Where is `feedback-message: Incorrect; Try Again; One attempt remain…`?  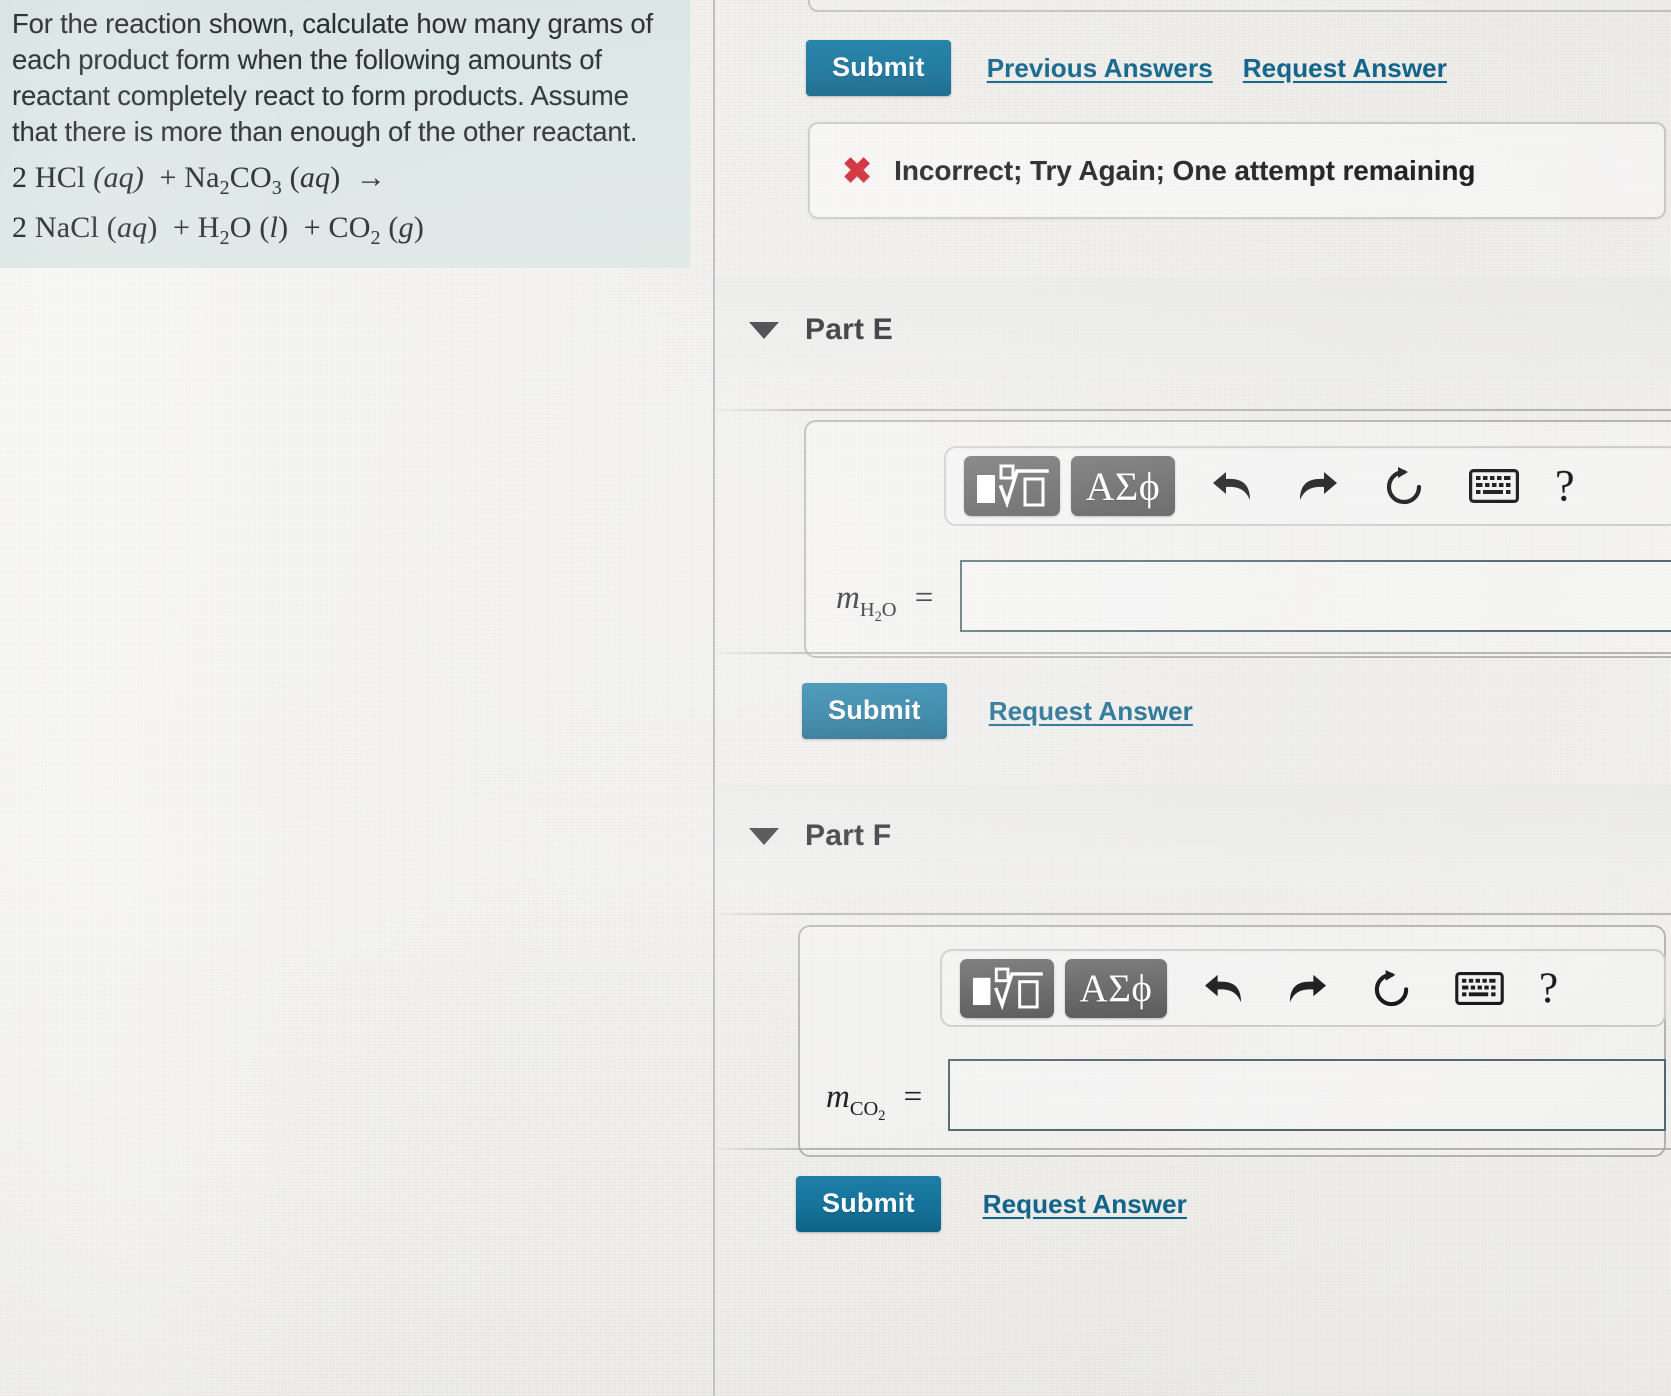
feedback-message: Incorrect; Try Again; One attempt remain… is located at coordinates (1185, 170).